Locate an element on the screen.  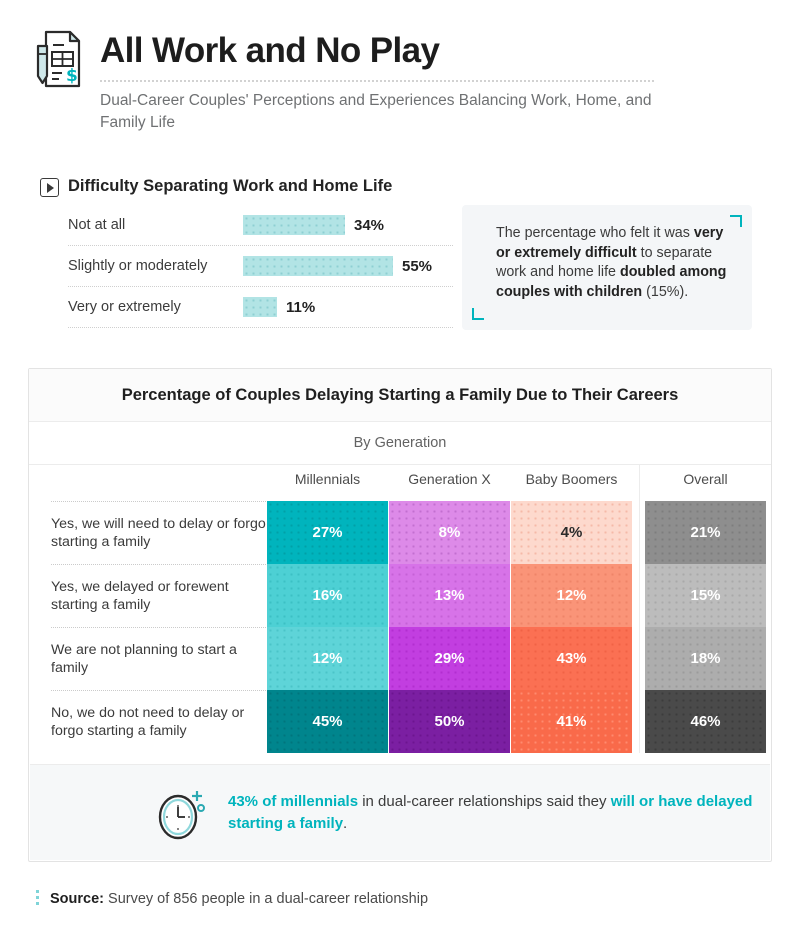
footer-plain-1: in dual-career relationships said they is located at coordinates (484, 801).